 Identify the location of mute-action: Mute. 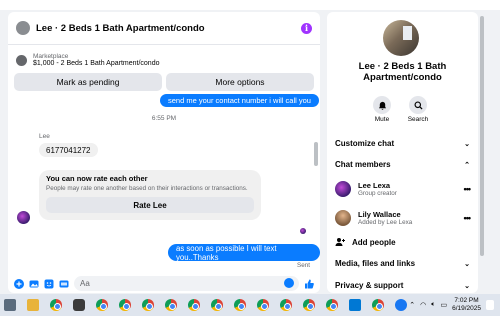
(382, 109).